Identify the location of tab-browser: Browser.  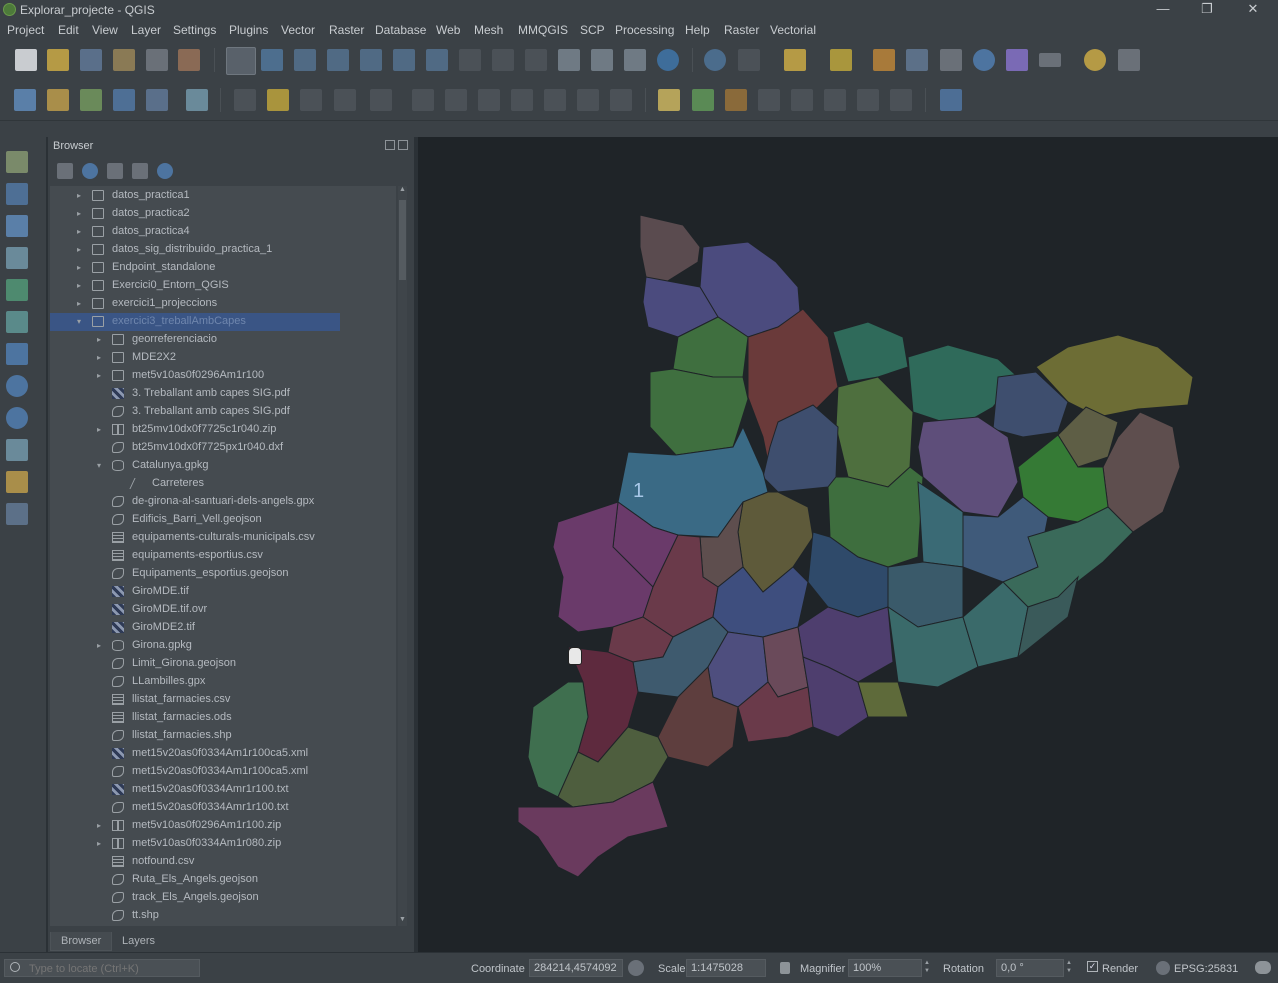
(81, 941).